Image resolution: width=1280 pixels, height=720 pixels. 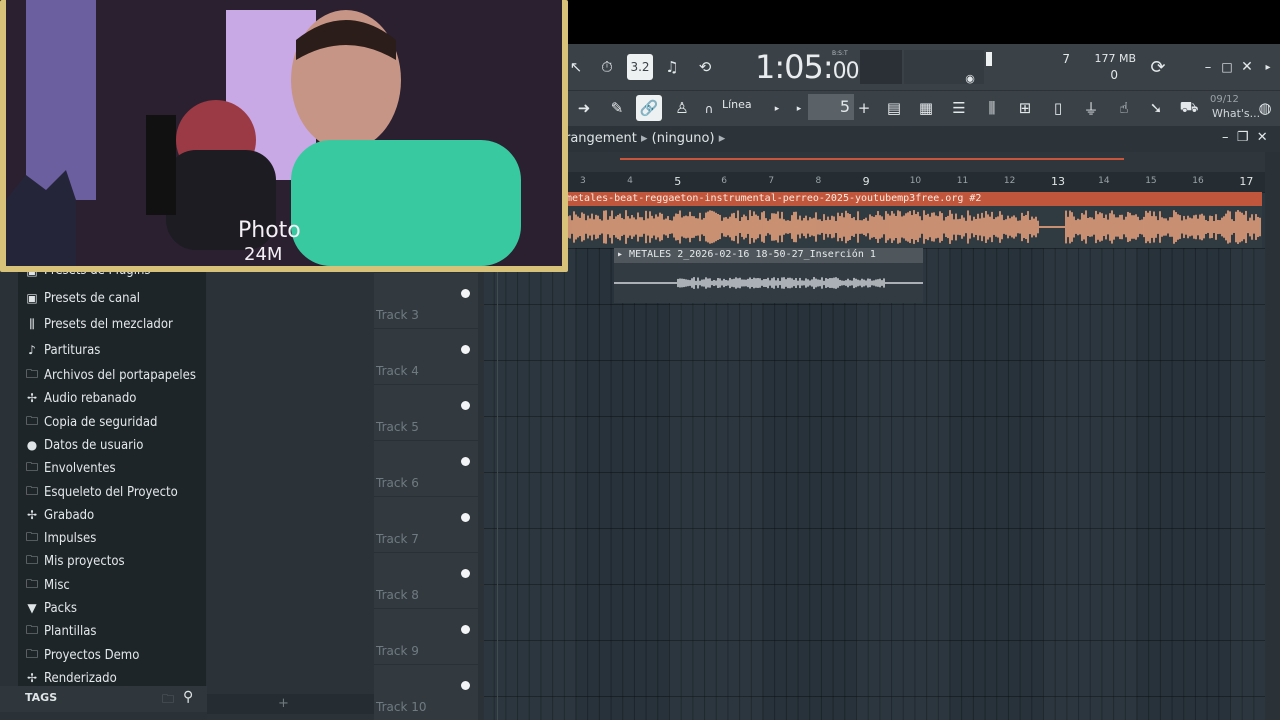 What do you see at coordinates (777, 109) in the screenshot?
I see `snap-arrow-icon: ▸` at bounding box center [777, 109].